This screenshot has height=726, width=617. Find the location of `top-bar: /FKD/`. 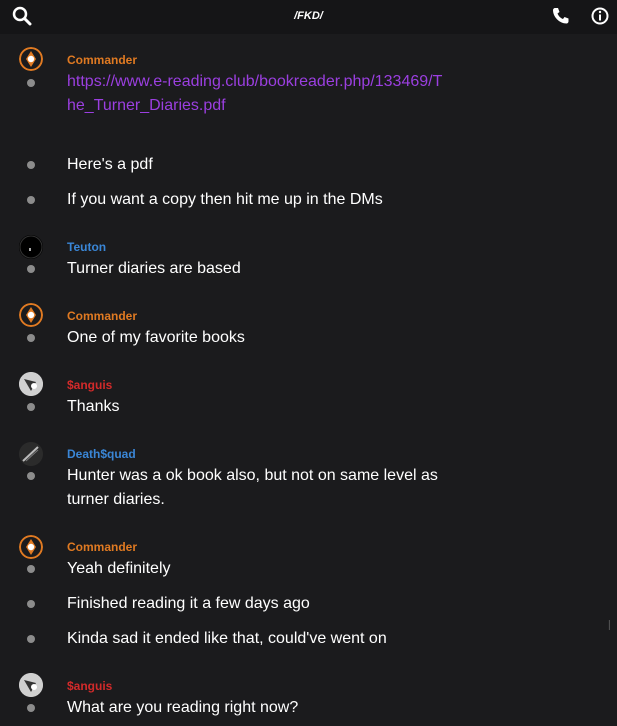

top-bar: /FKD/ is located at coordinates (308, 17).